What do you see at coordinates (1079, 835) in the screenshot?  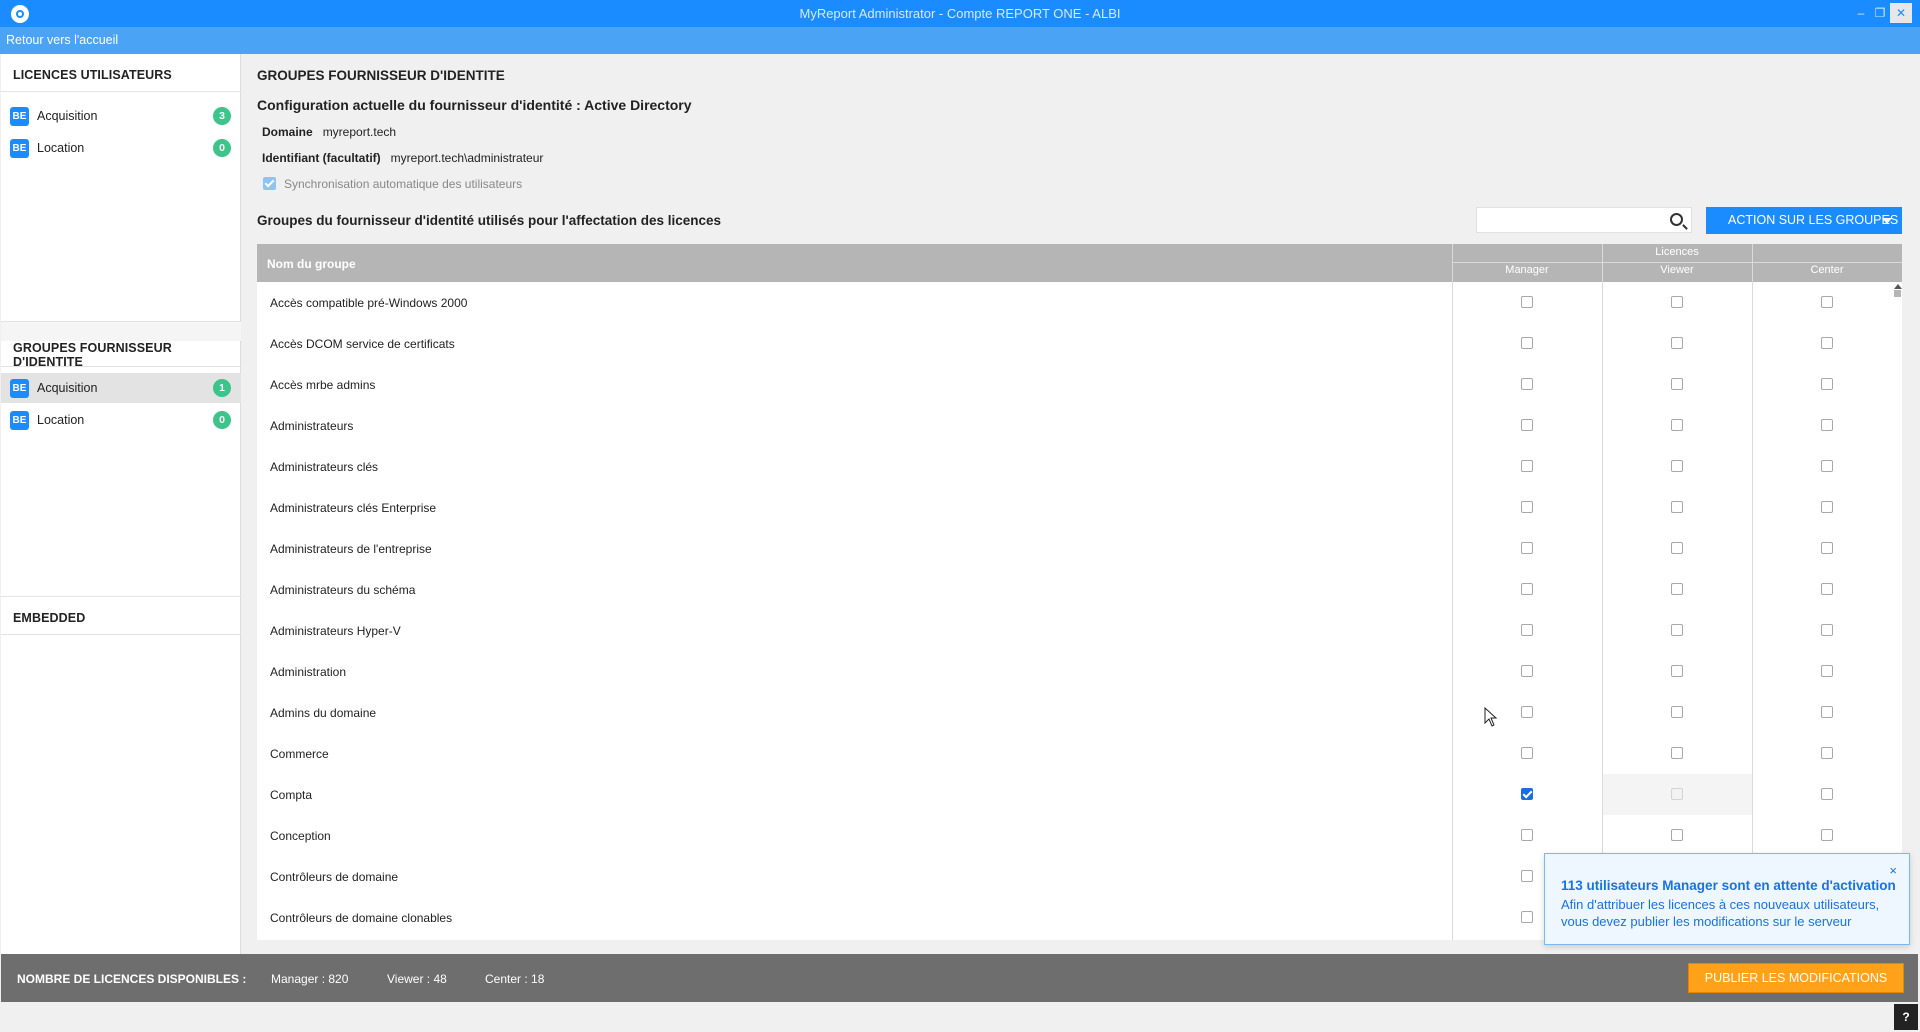 I see `table-row: Conception` at bounding box center [1079, 835].